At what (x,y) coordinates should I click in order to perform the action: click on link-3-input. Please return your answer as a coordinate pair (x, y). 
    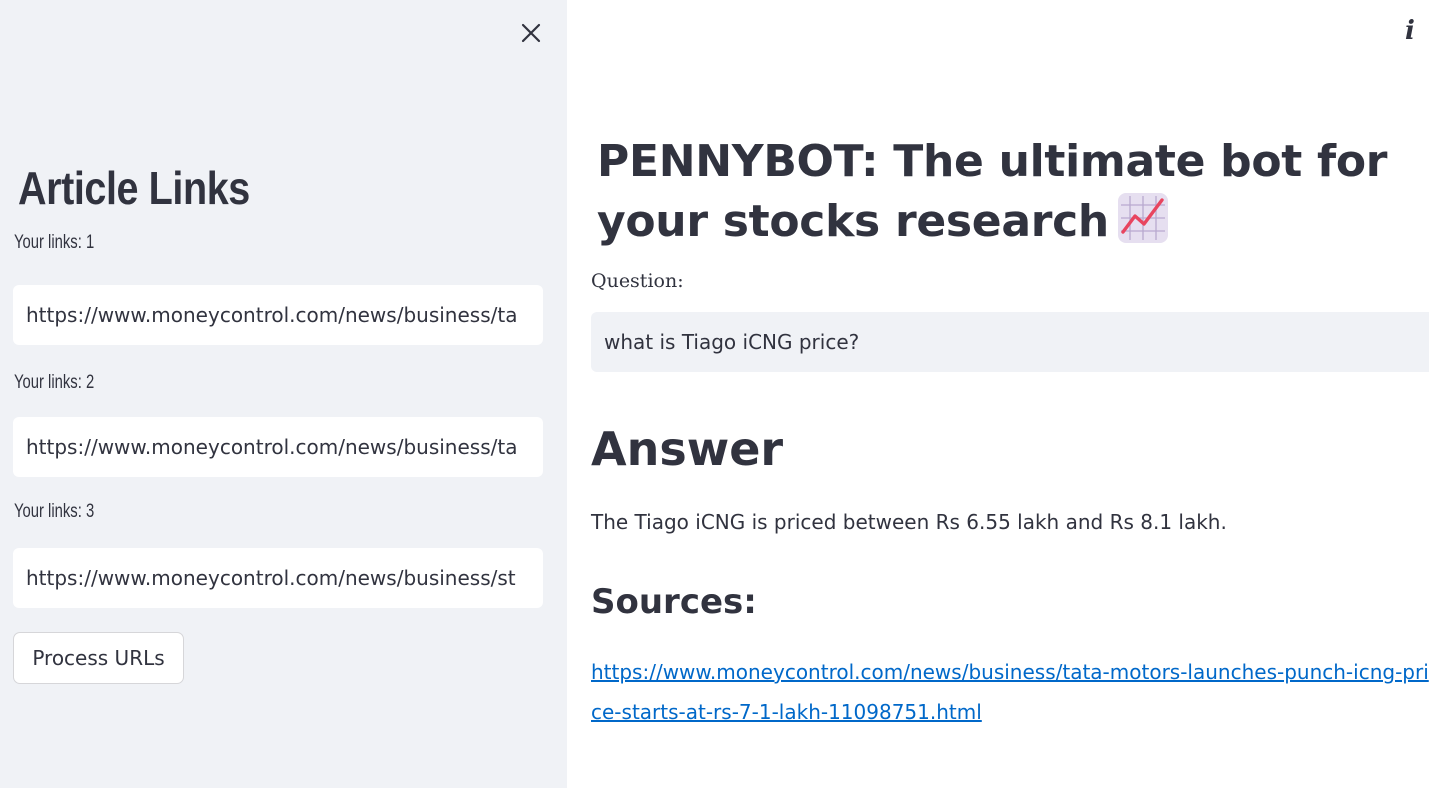
    Looking at the image, I should click on (278, 578).